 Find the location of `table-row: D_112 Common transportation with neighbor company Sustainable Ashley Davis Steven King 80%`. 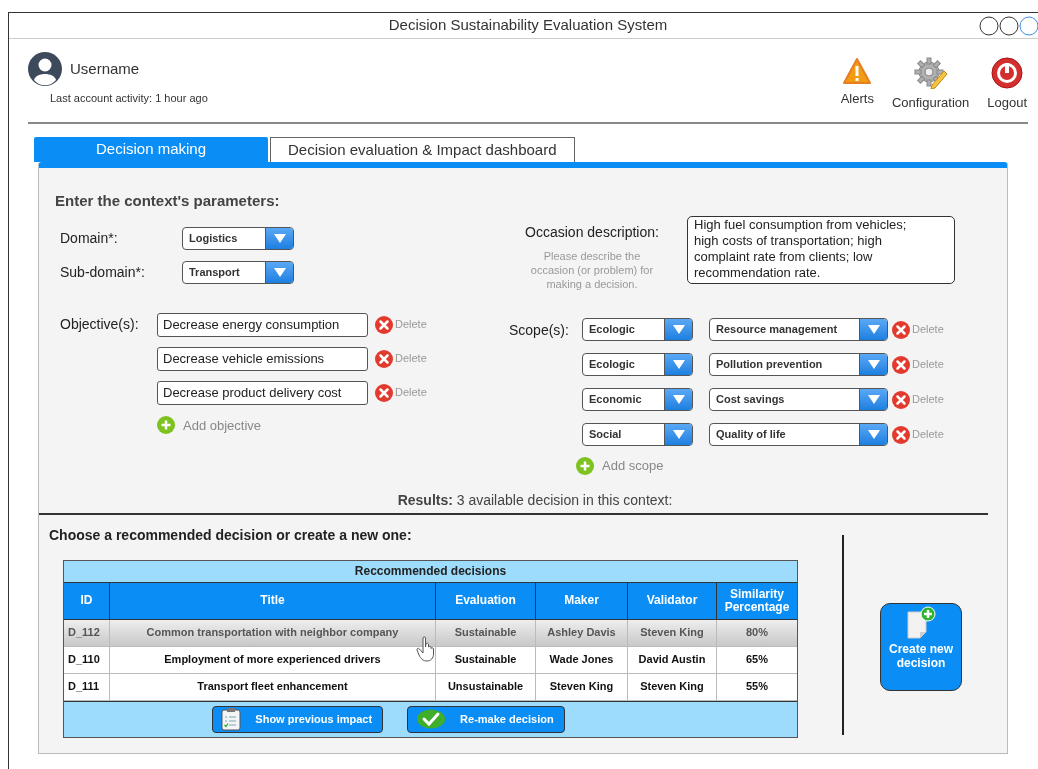

table-row: D_112 Common transportation with neighbor company Sustainable Ashley Davis Steven King 80% is located at coordinates (430, 633).